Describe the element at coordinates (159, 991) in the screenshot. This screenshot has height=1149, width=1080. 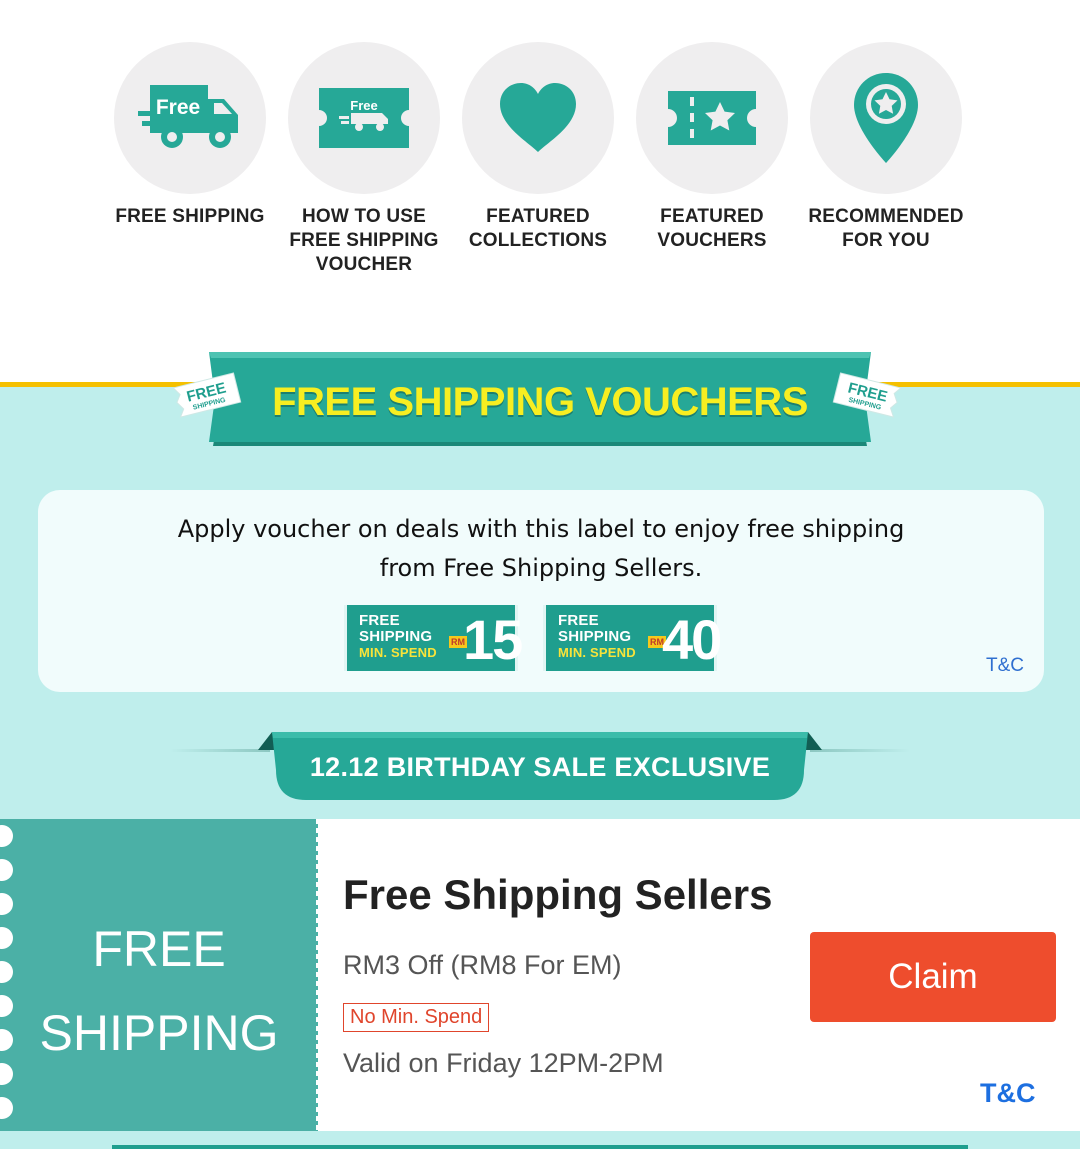
I see `voucher-free-shipping-label: FREE SHIPPING` at that location.